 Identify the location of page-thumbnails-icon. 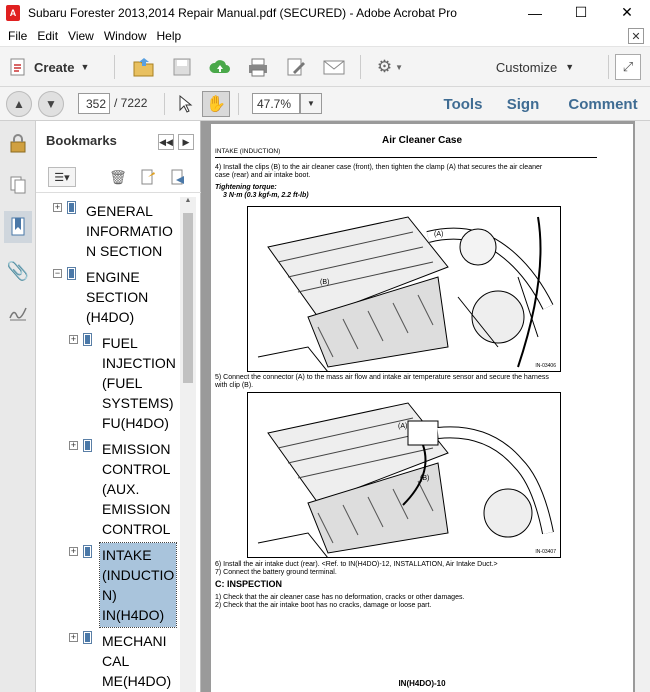
(18, 185).